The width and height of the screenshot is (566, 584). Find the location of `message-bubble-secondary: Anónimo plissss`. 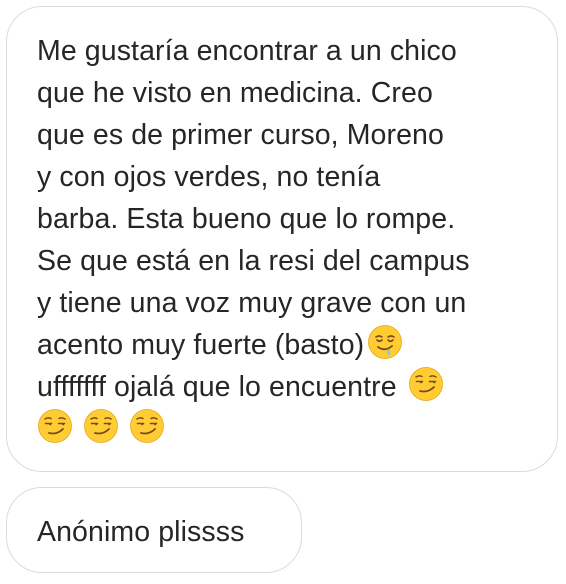

message-bubble-secondary: Anónimo plissss is located at coordinates (154, 530).